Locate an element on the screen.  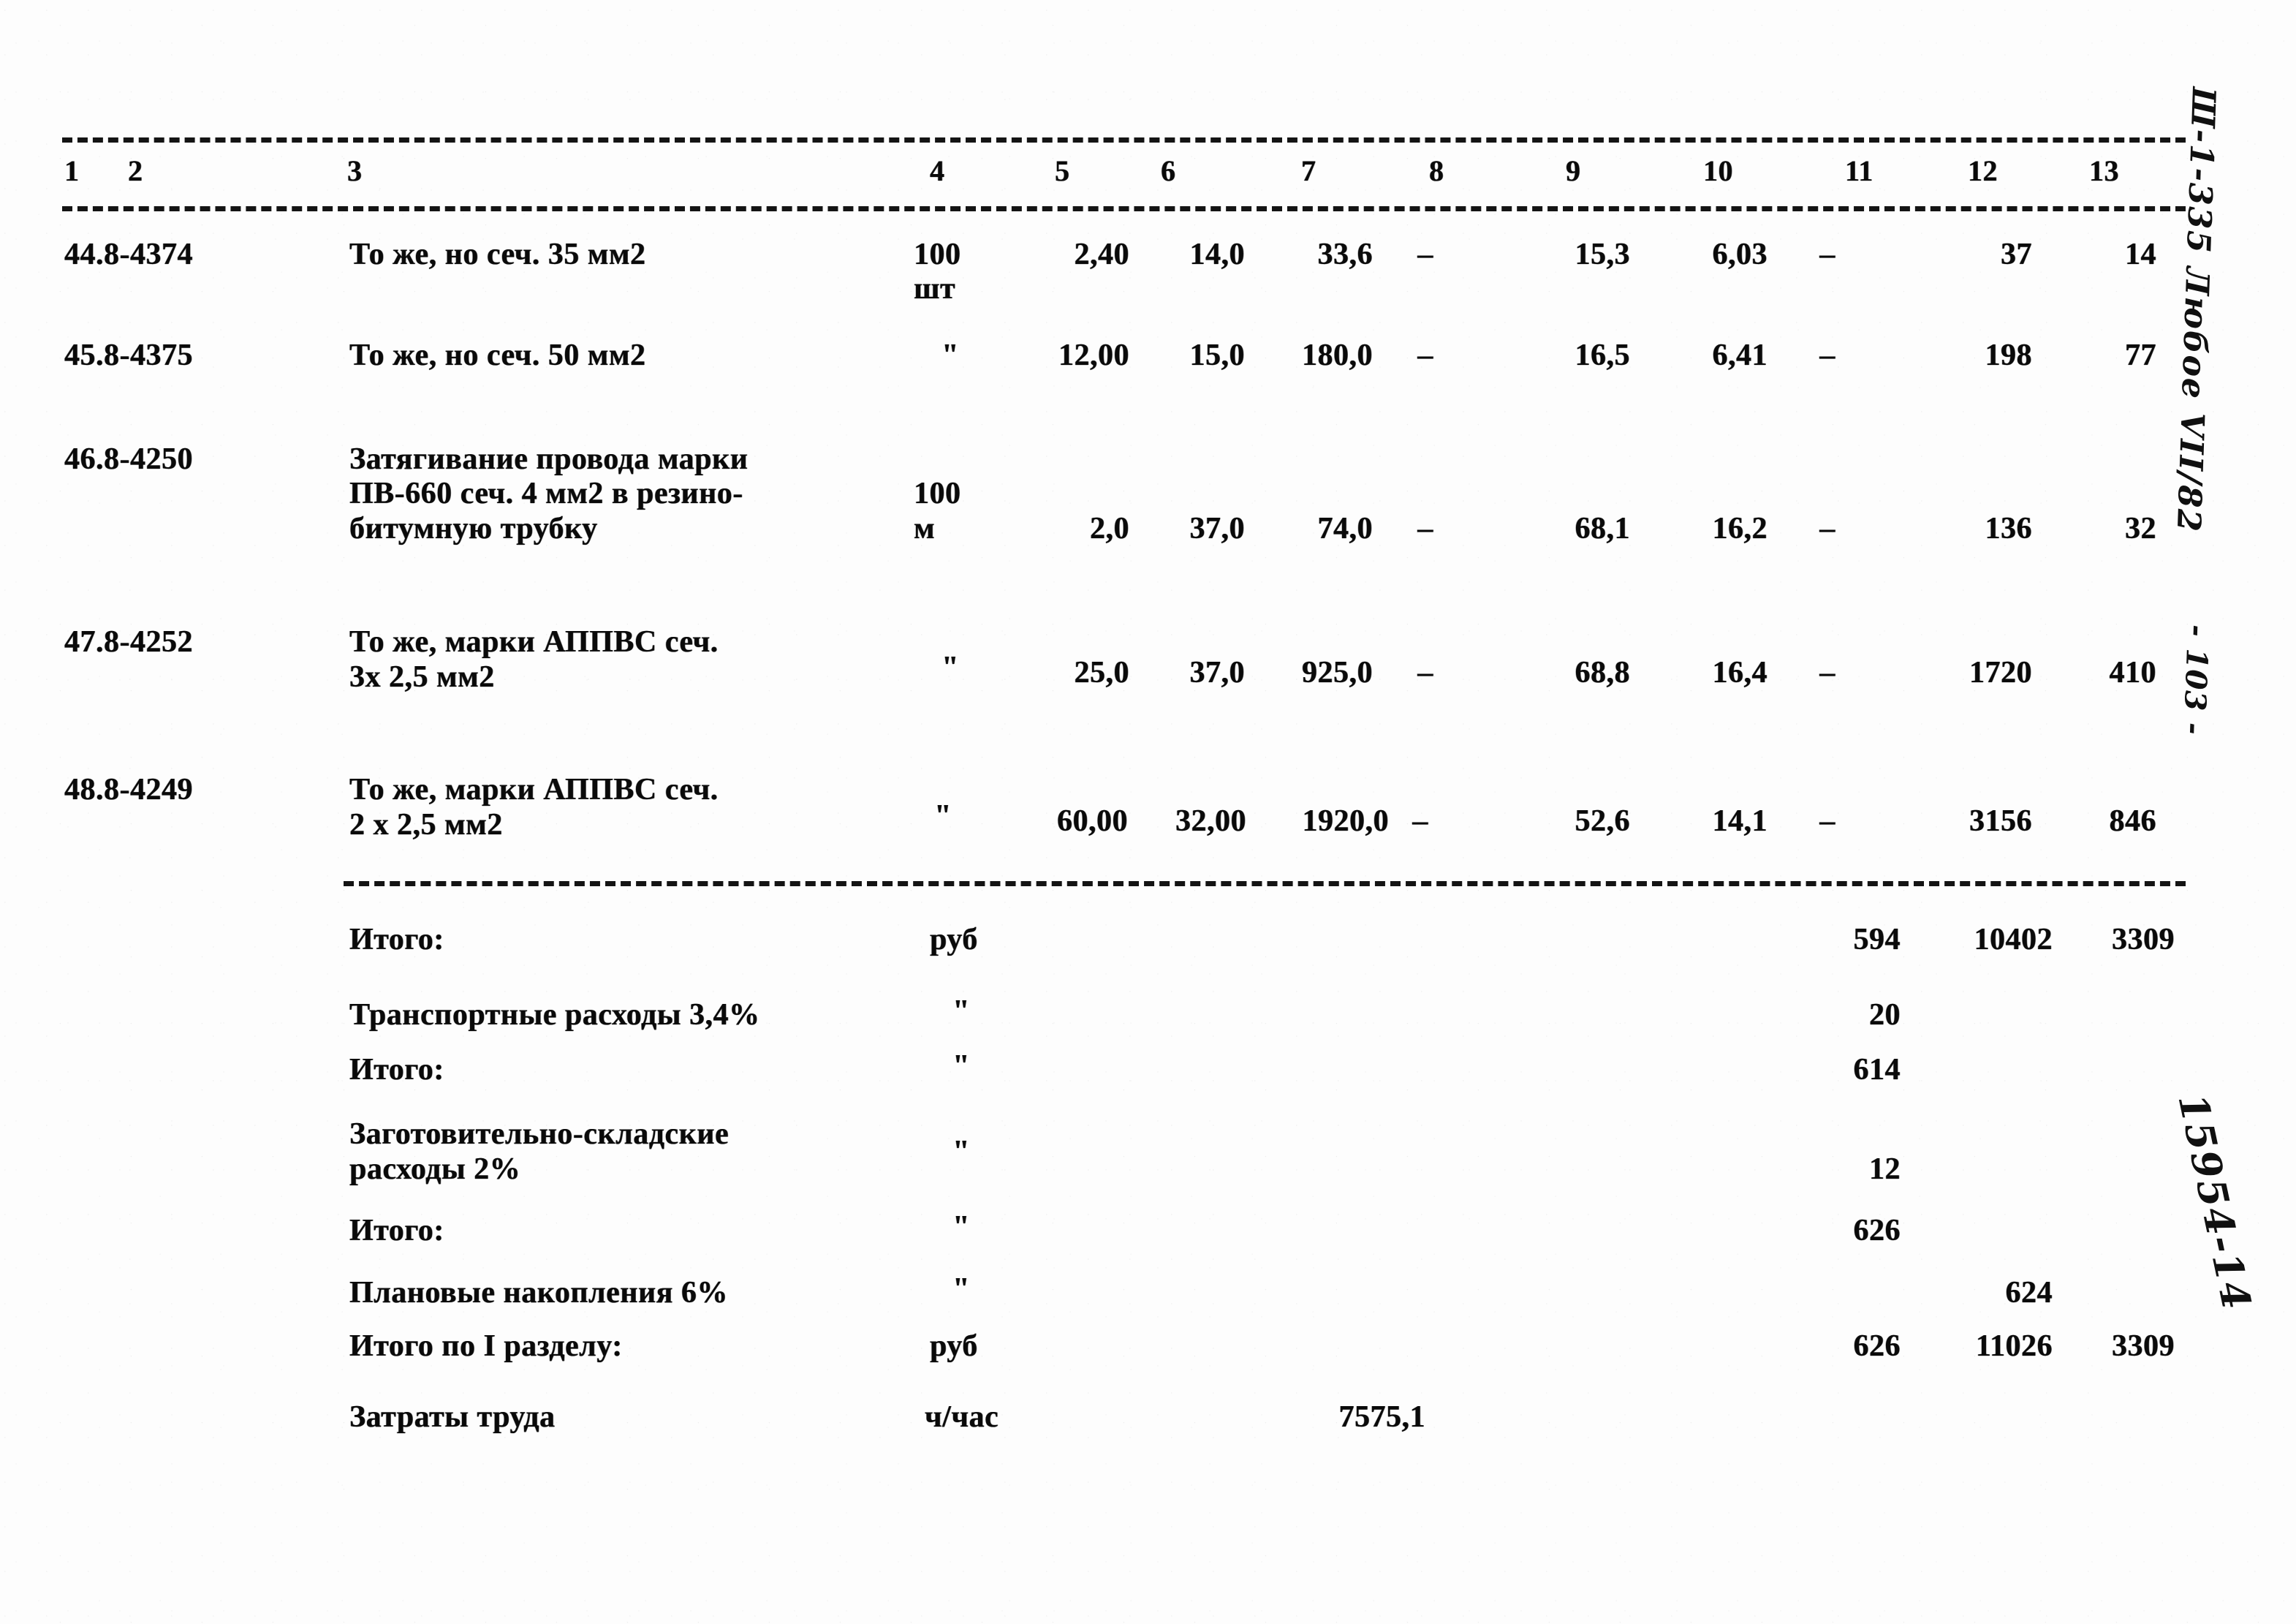
summary-label: Транспортные расходы 3,4% is located at coordinates (554, 1015).